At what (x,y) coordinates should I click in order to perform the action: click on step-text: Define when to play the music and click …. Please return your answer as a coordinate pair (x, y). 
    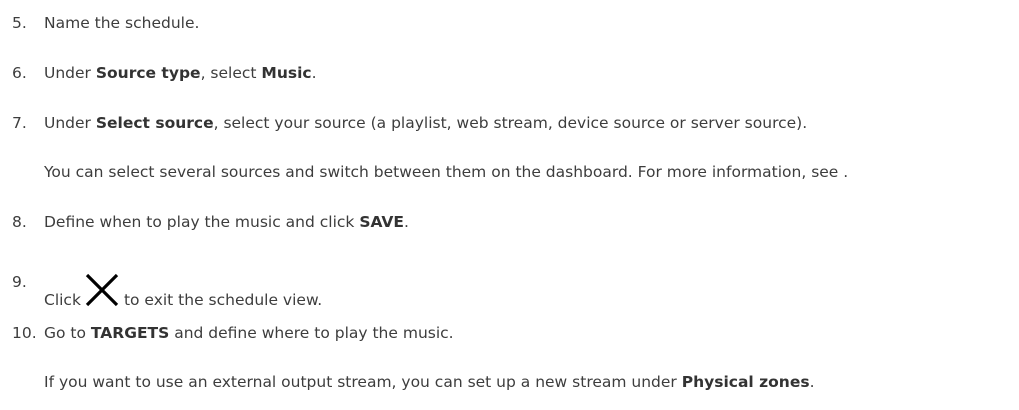
    Looking at the image, I should click on (226, 222).